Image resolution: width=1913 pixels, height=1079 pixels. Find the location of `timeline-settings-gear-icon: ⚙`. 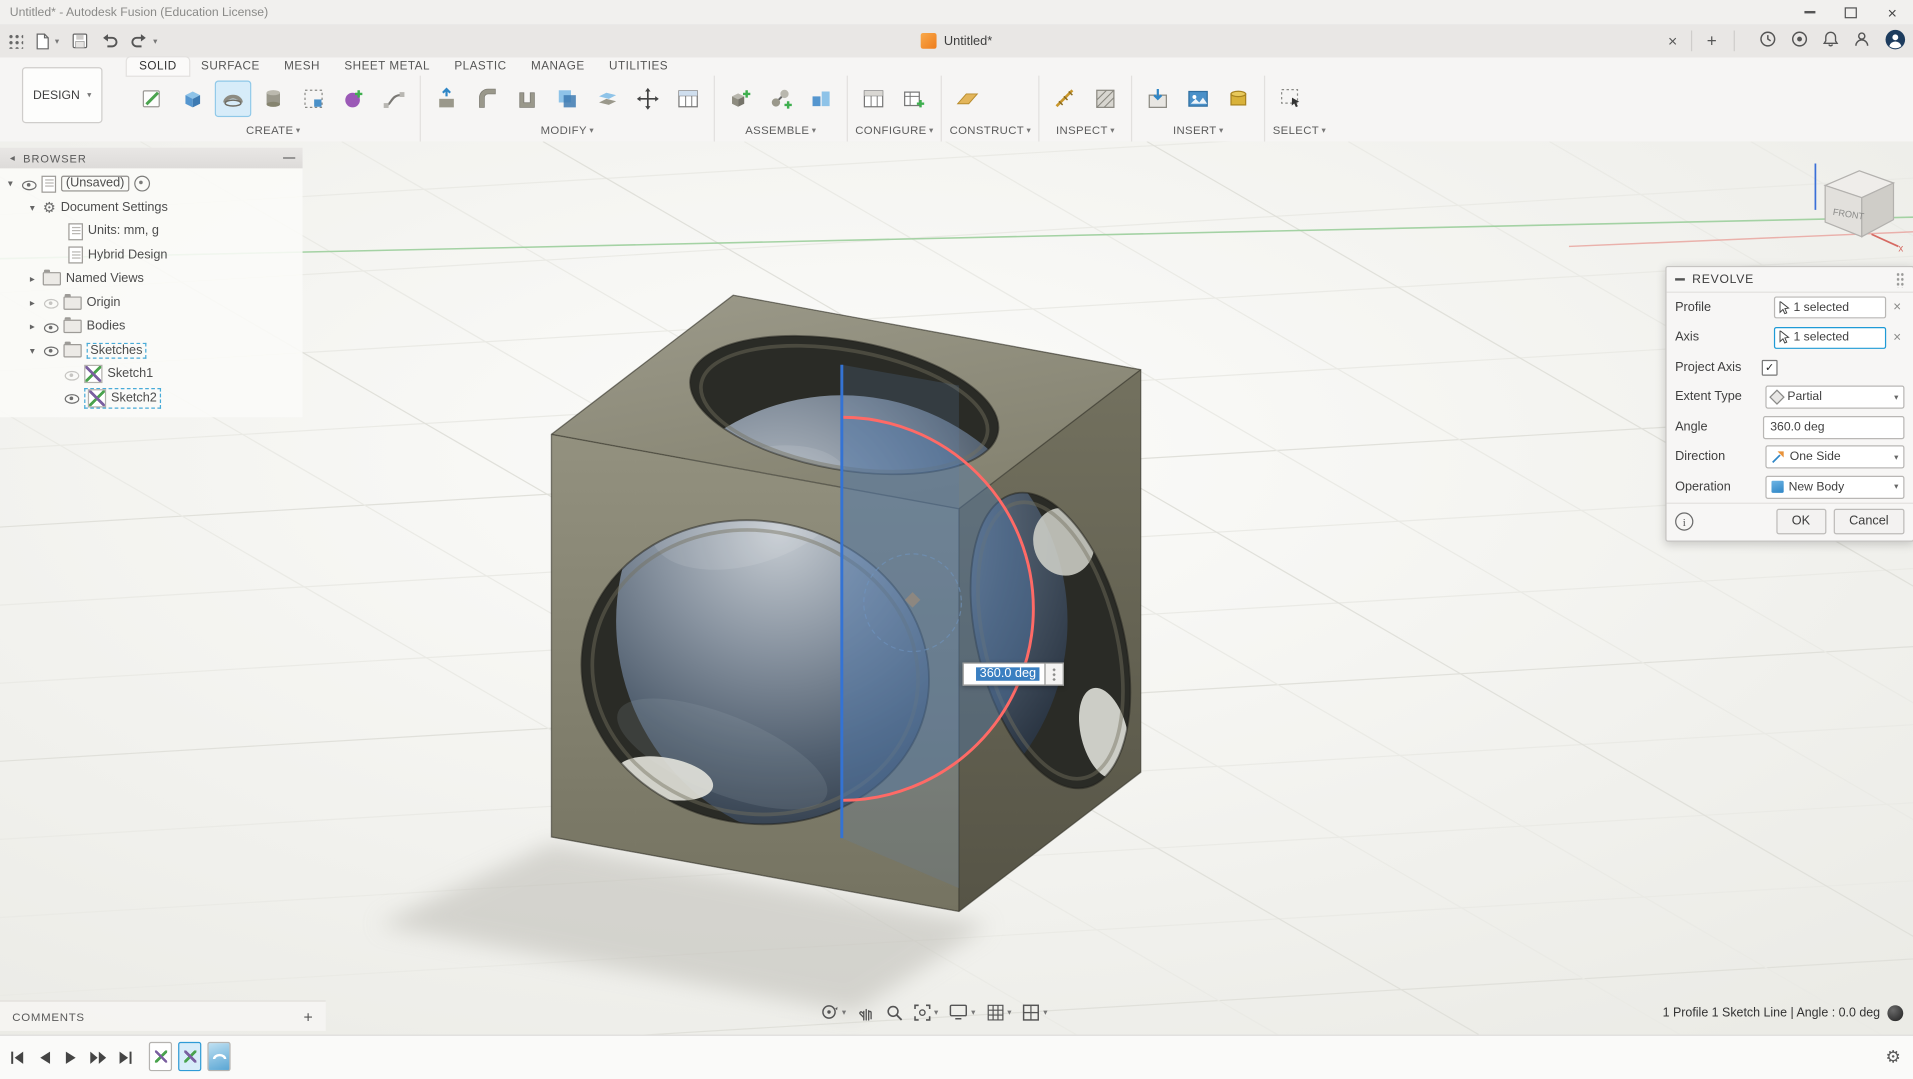

timeline-settings-gear-icon: ⚙ is located at coordinates (1892, 1056).